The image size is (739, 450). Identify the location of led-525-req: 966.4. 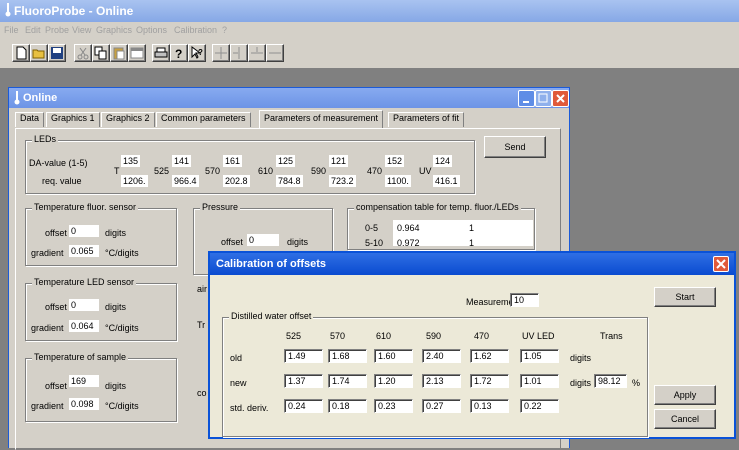
(185, 181).